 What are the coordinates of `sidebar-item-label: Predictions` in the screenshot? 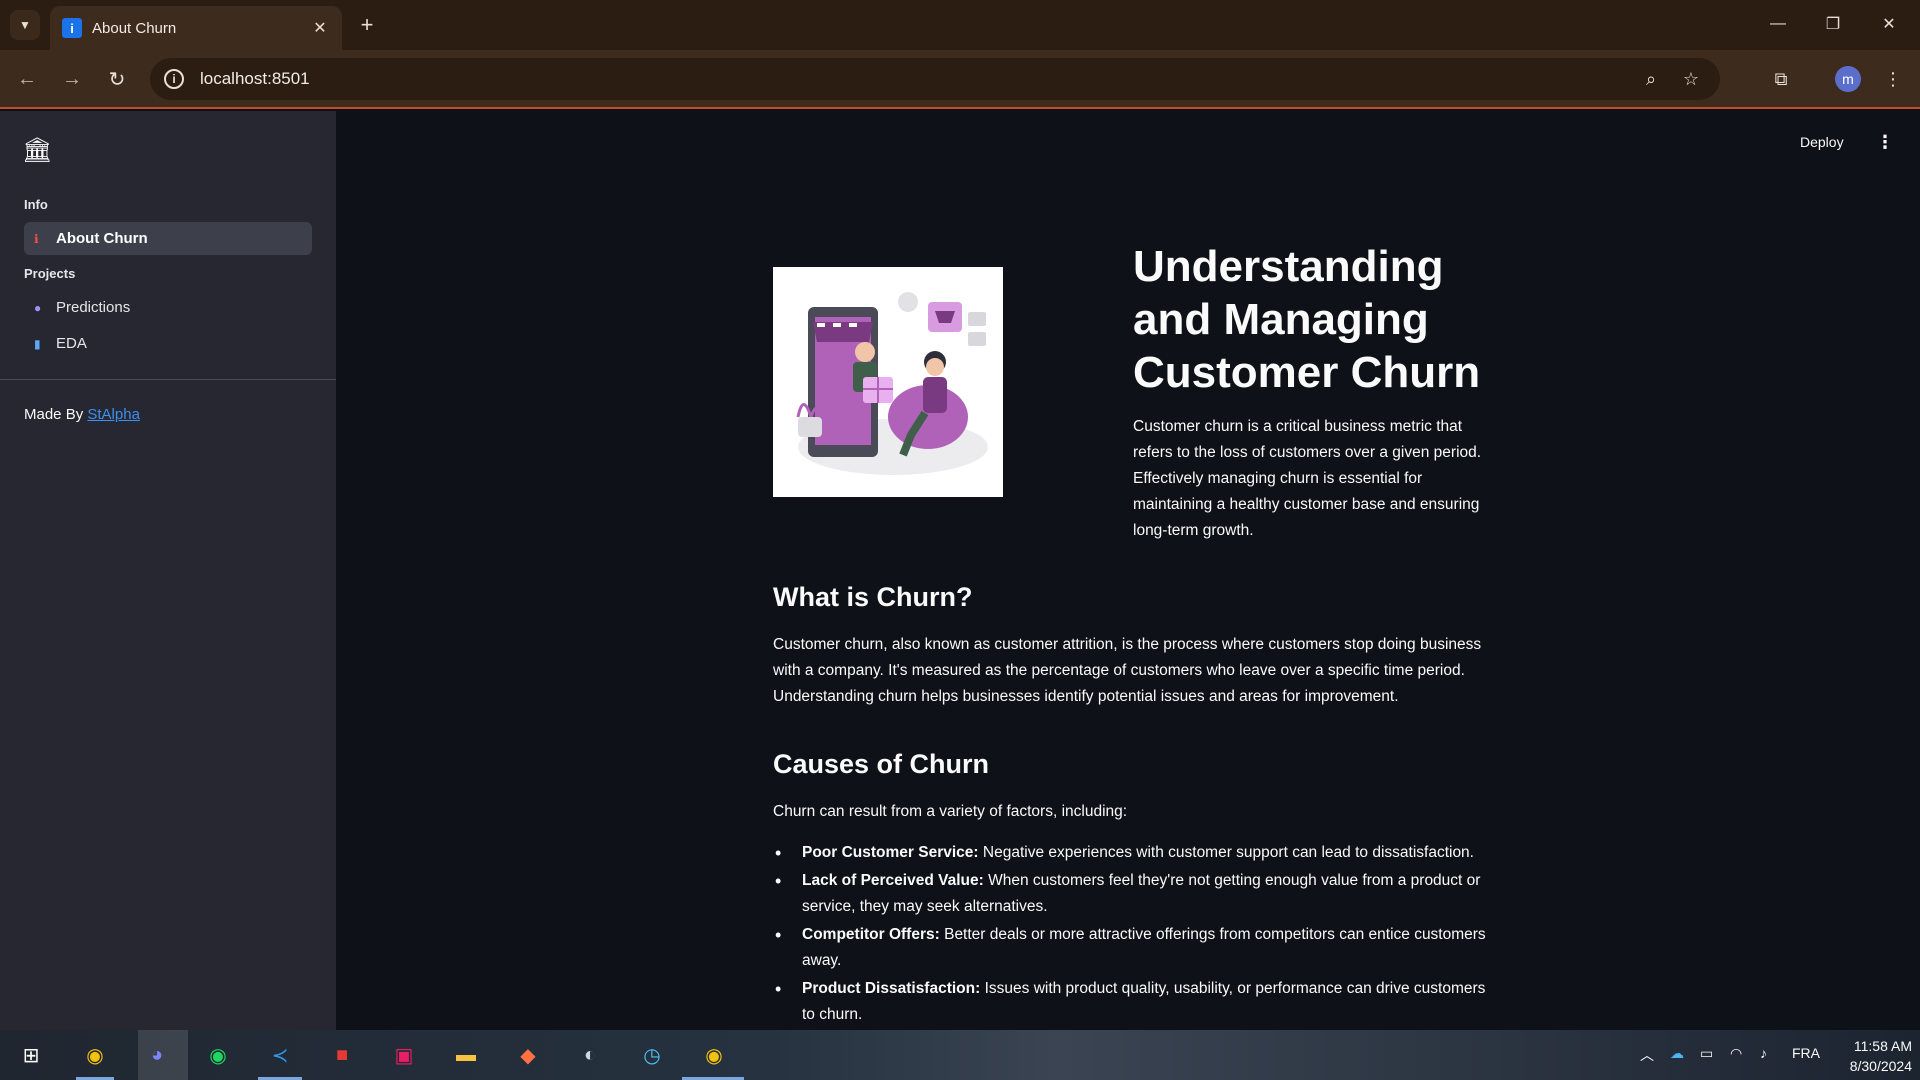 It's located at (93, 307).